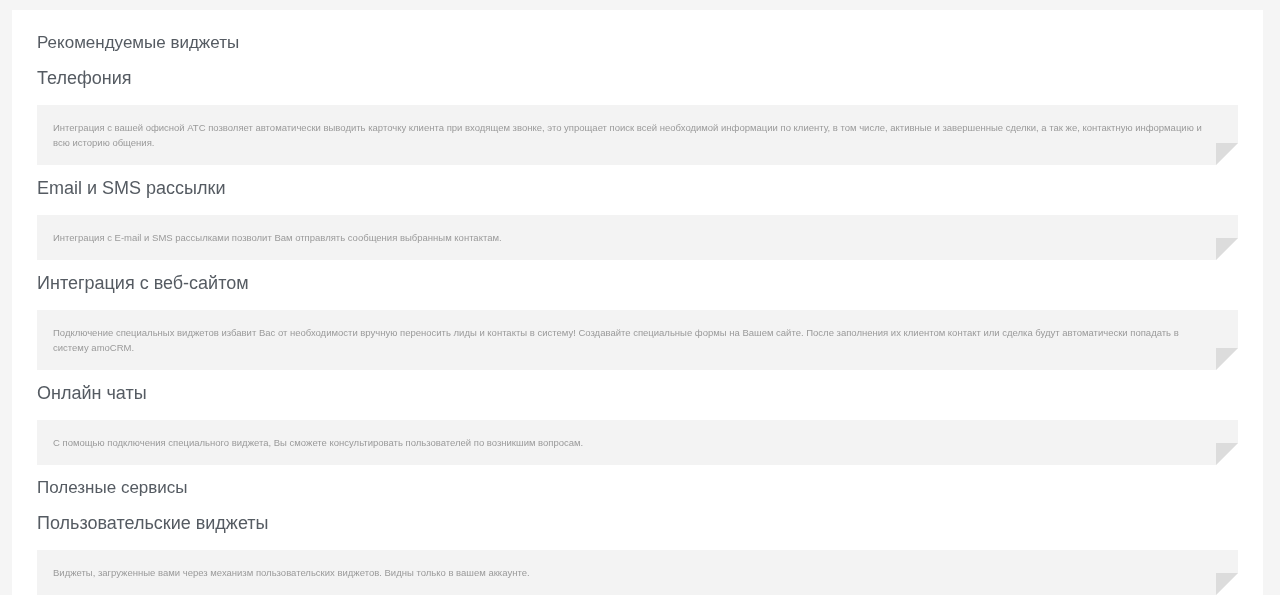  What do you see at coordinates (132, 188) in the screenshot?
I see `category-heading: Email и SMS рассылки` at bounding box center [132, 188].